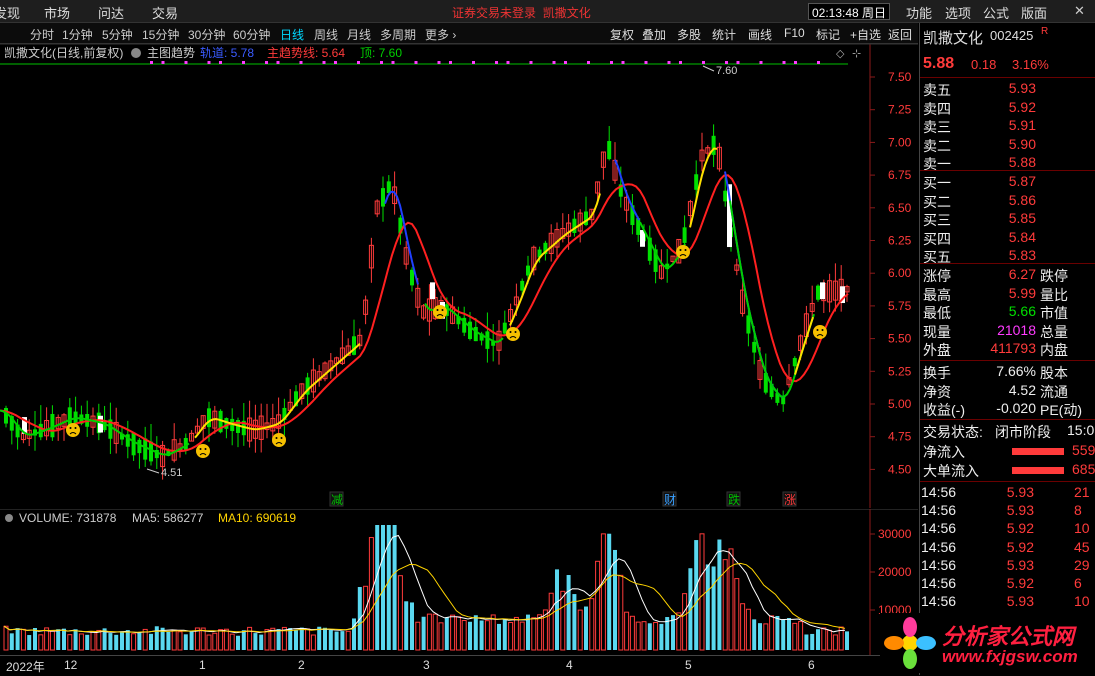 The height and width of the screenshot is (676, 1095). I want to click on vol-ratio-label: 量比, so click(1054, 294).